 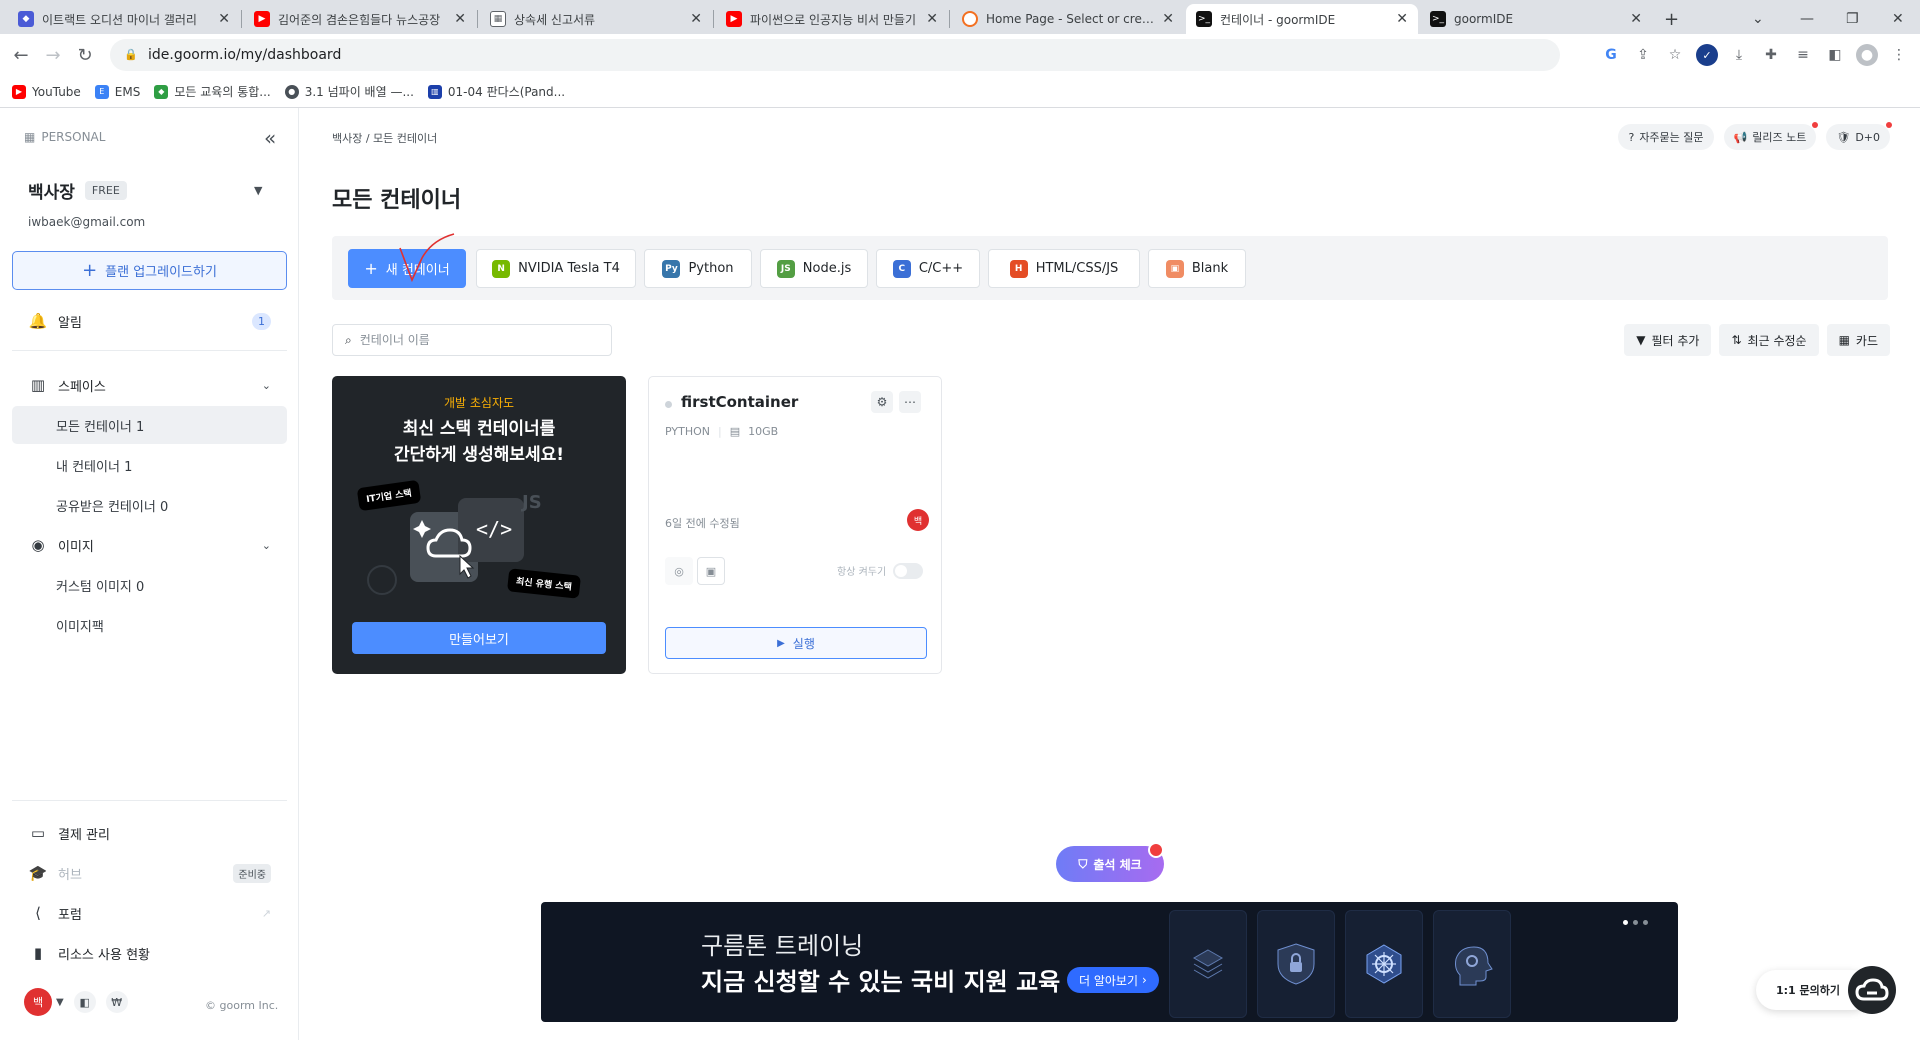 What do you see at coordinates (1803, 55) in the screenshot?
I see `media-control-icon: ≡` at bounding box center [1803, 55].